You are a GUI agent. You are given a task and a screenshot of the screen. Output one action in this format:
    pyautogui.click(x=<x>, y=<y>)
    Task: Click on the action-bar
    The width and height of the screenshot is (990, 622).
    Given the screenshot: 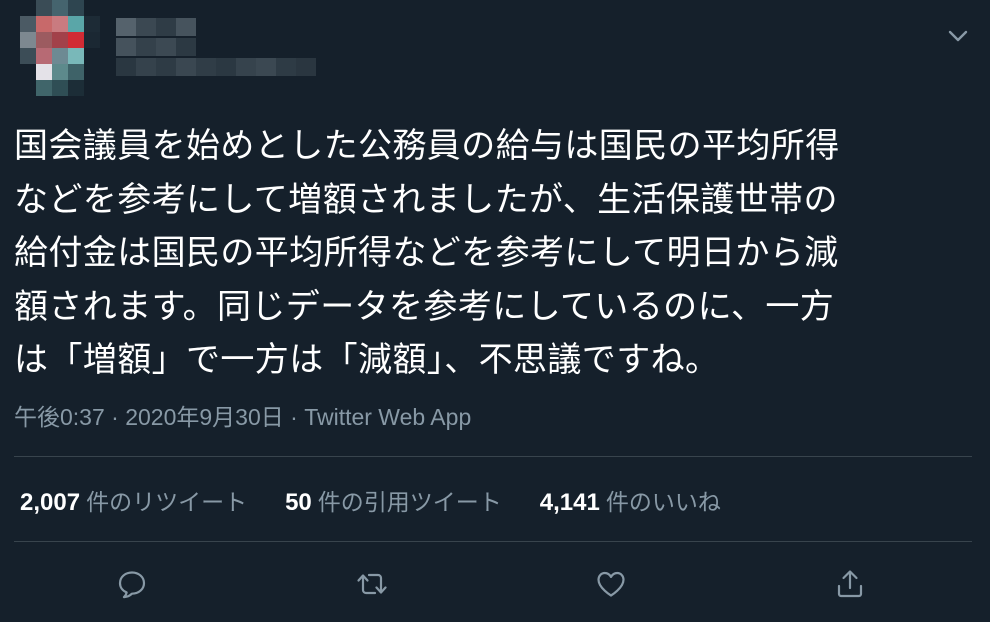 What is the action you would take?
    pyautogui.click(x=495, y=585)
    